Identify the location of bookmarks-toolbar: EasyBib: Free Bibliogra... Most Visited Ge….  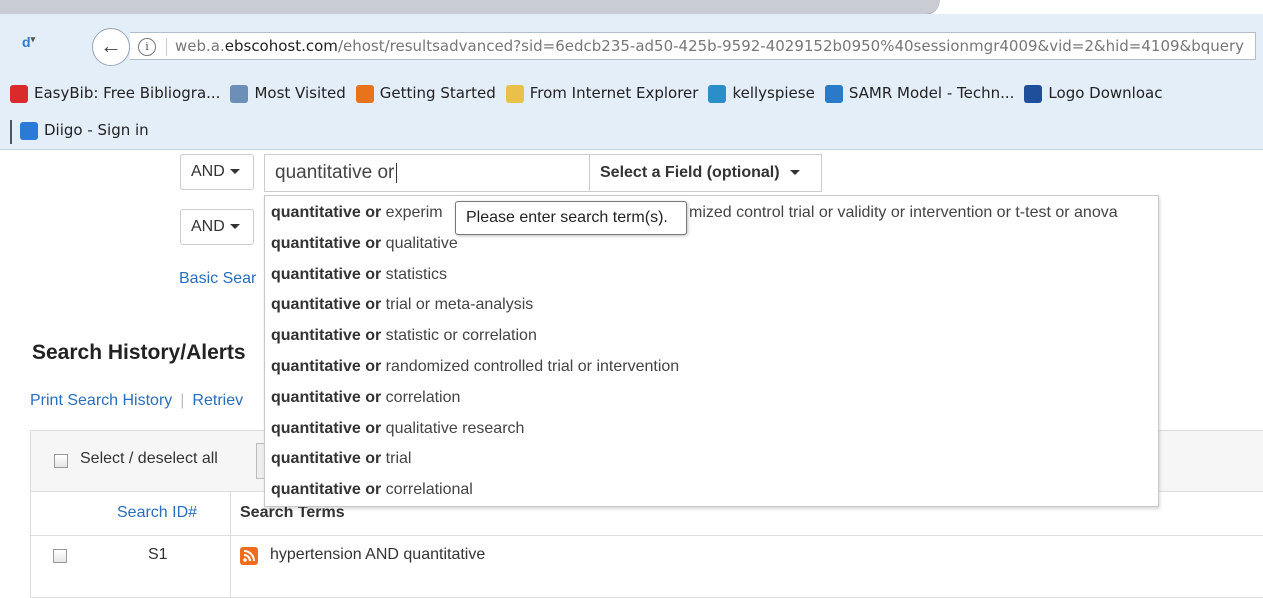
(636, 96).